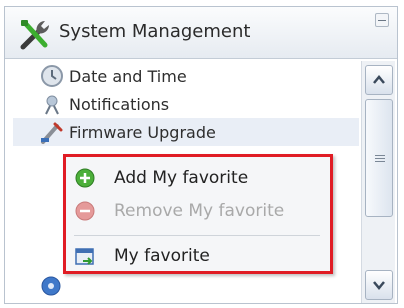  I want to click on arrow-down-icon, so click(379, 285).